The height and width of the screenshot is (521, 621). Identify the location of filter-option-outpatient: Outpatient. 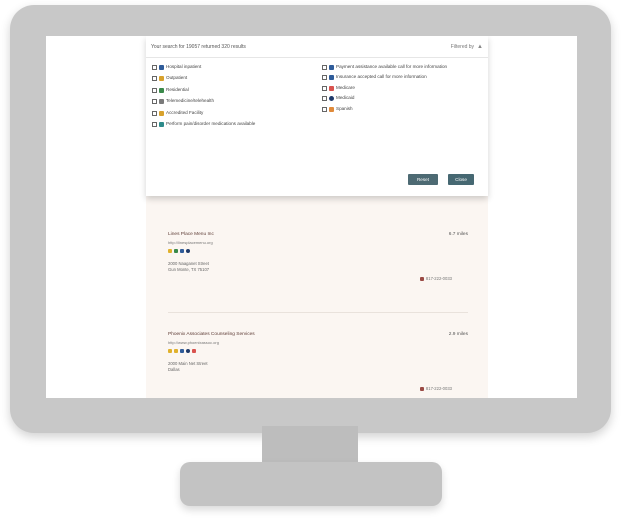
(232, 78).